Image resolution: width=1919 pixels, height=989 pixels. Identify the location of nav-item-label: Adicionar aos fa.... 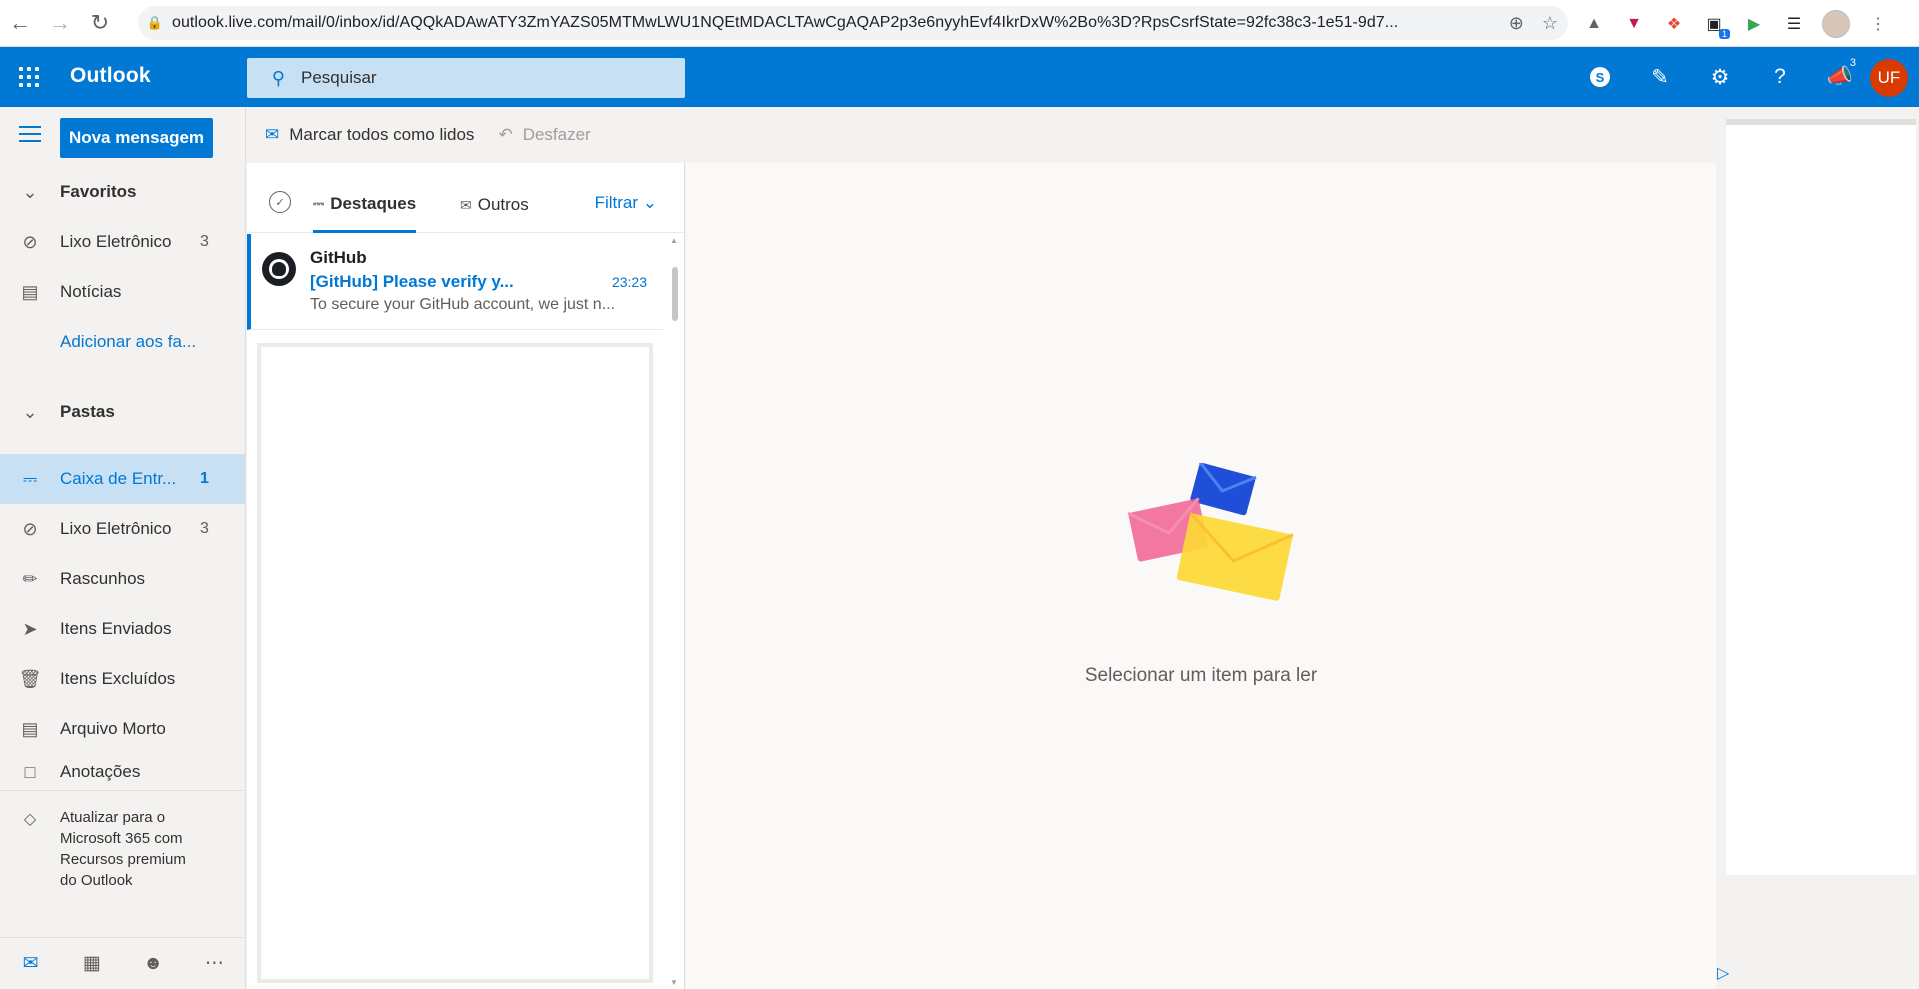
(128, 341).